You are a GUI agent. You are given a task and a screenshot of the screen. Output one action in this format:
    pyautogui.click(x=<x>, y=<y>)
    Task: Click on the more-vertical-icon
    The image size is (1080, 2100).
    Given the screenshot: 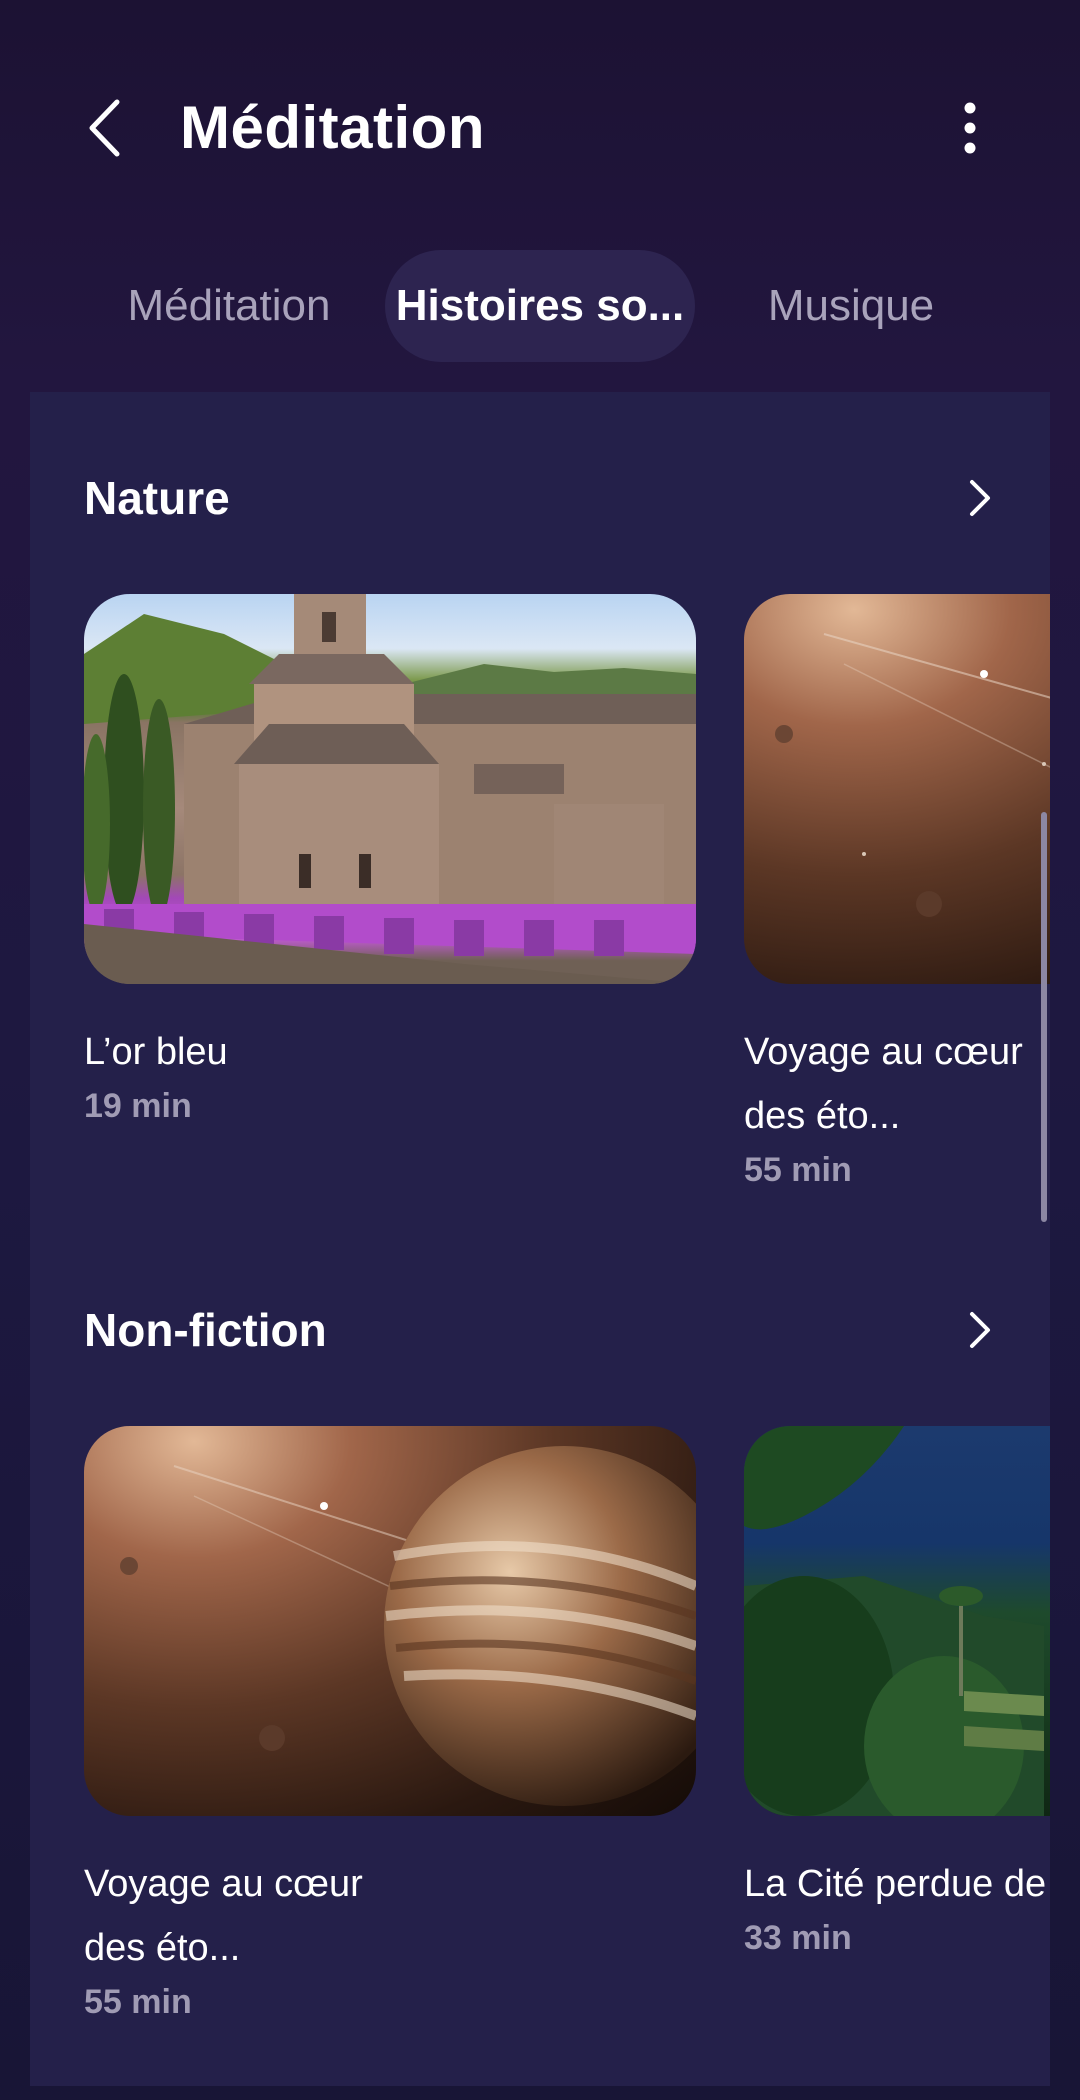 What is the action you would take?
    pyautogui.click(x=970, y=128)
    